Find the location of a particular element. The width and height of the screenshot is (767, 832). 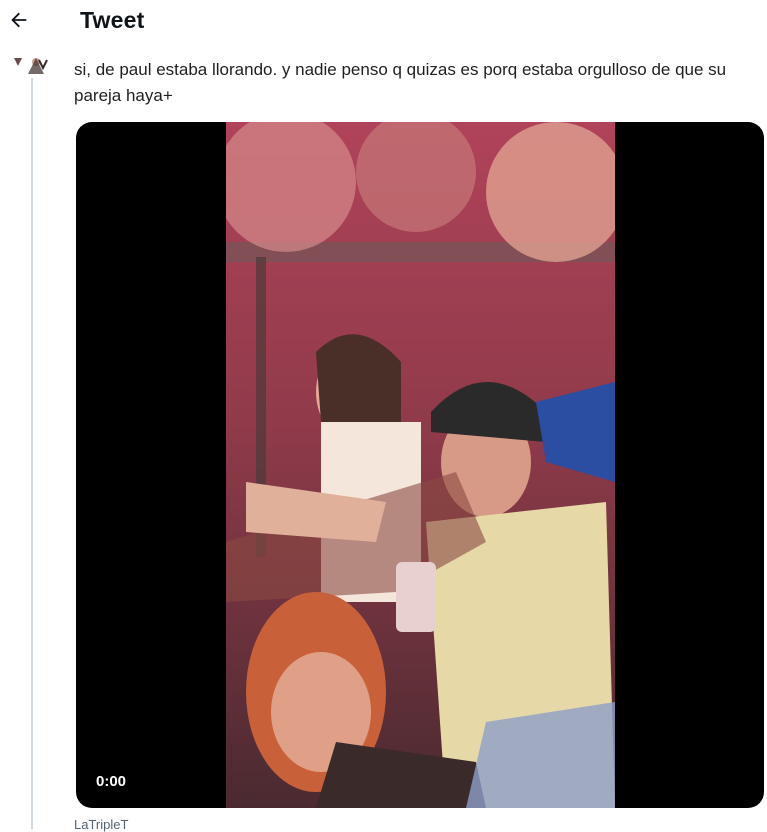

next-tweet-preview: LaTripleT is located at coordinates (101, 824).